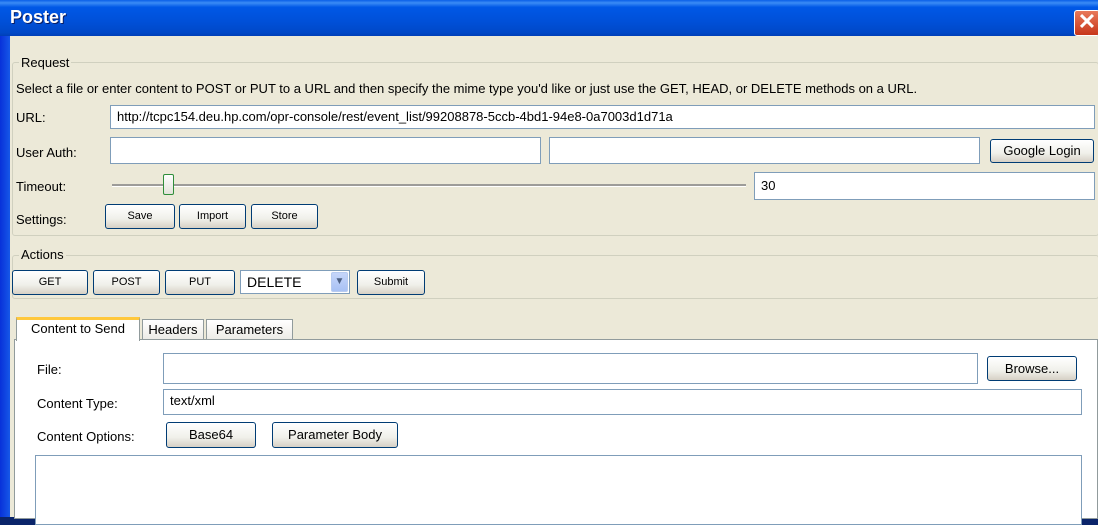 This screenshot has width=1098, height=525. Describe the element at coordinates (78, 329) in the screenshot. I see `tab-content-to-send: Content to Send` at that location.